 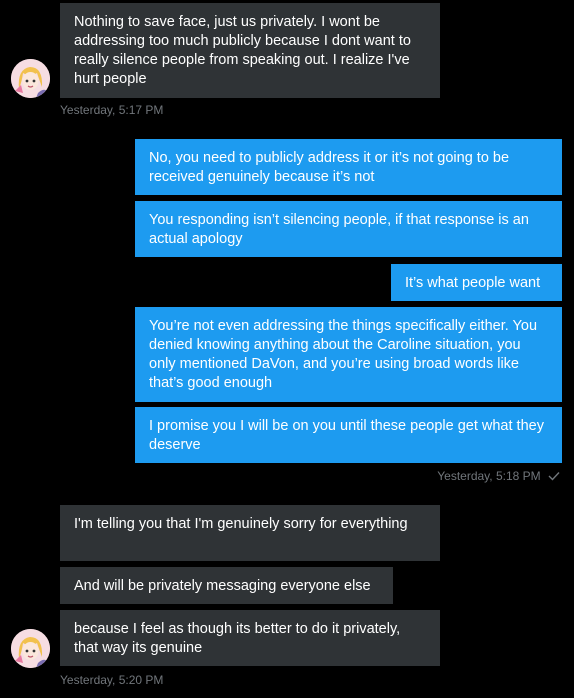 What do you see at coordinates (112, 680) in the screenshot?
I see `message-timestamp: Yesterday, 5:20 PM` at bounding box center [112, 680].